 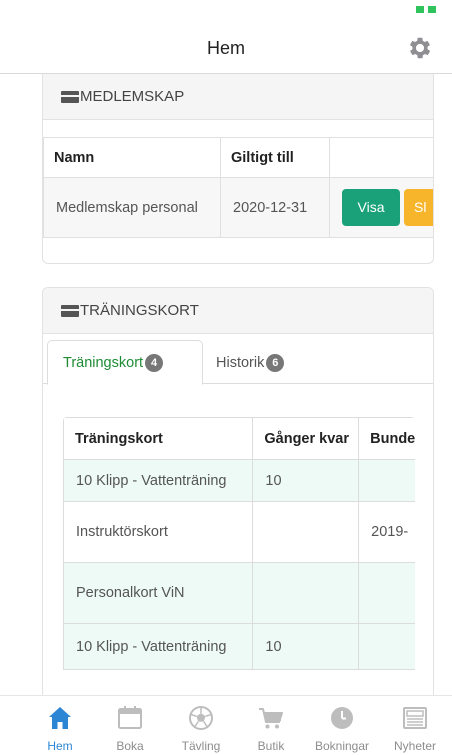 I want to click on football-icon, so click(x=201, y=718).